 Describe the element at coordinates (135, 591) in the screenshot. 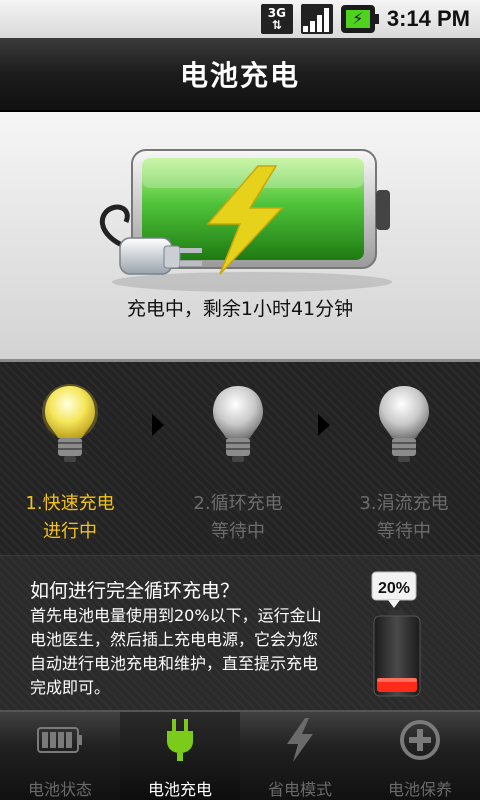

I see `tips-title: 如何进行完全循环充电？` at that location.